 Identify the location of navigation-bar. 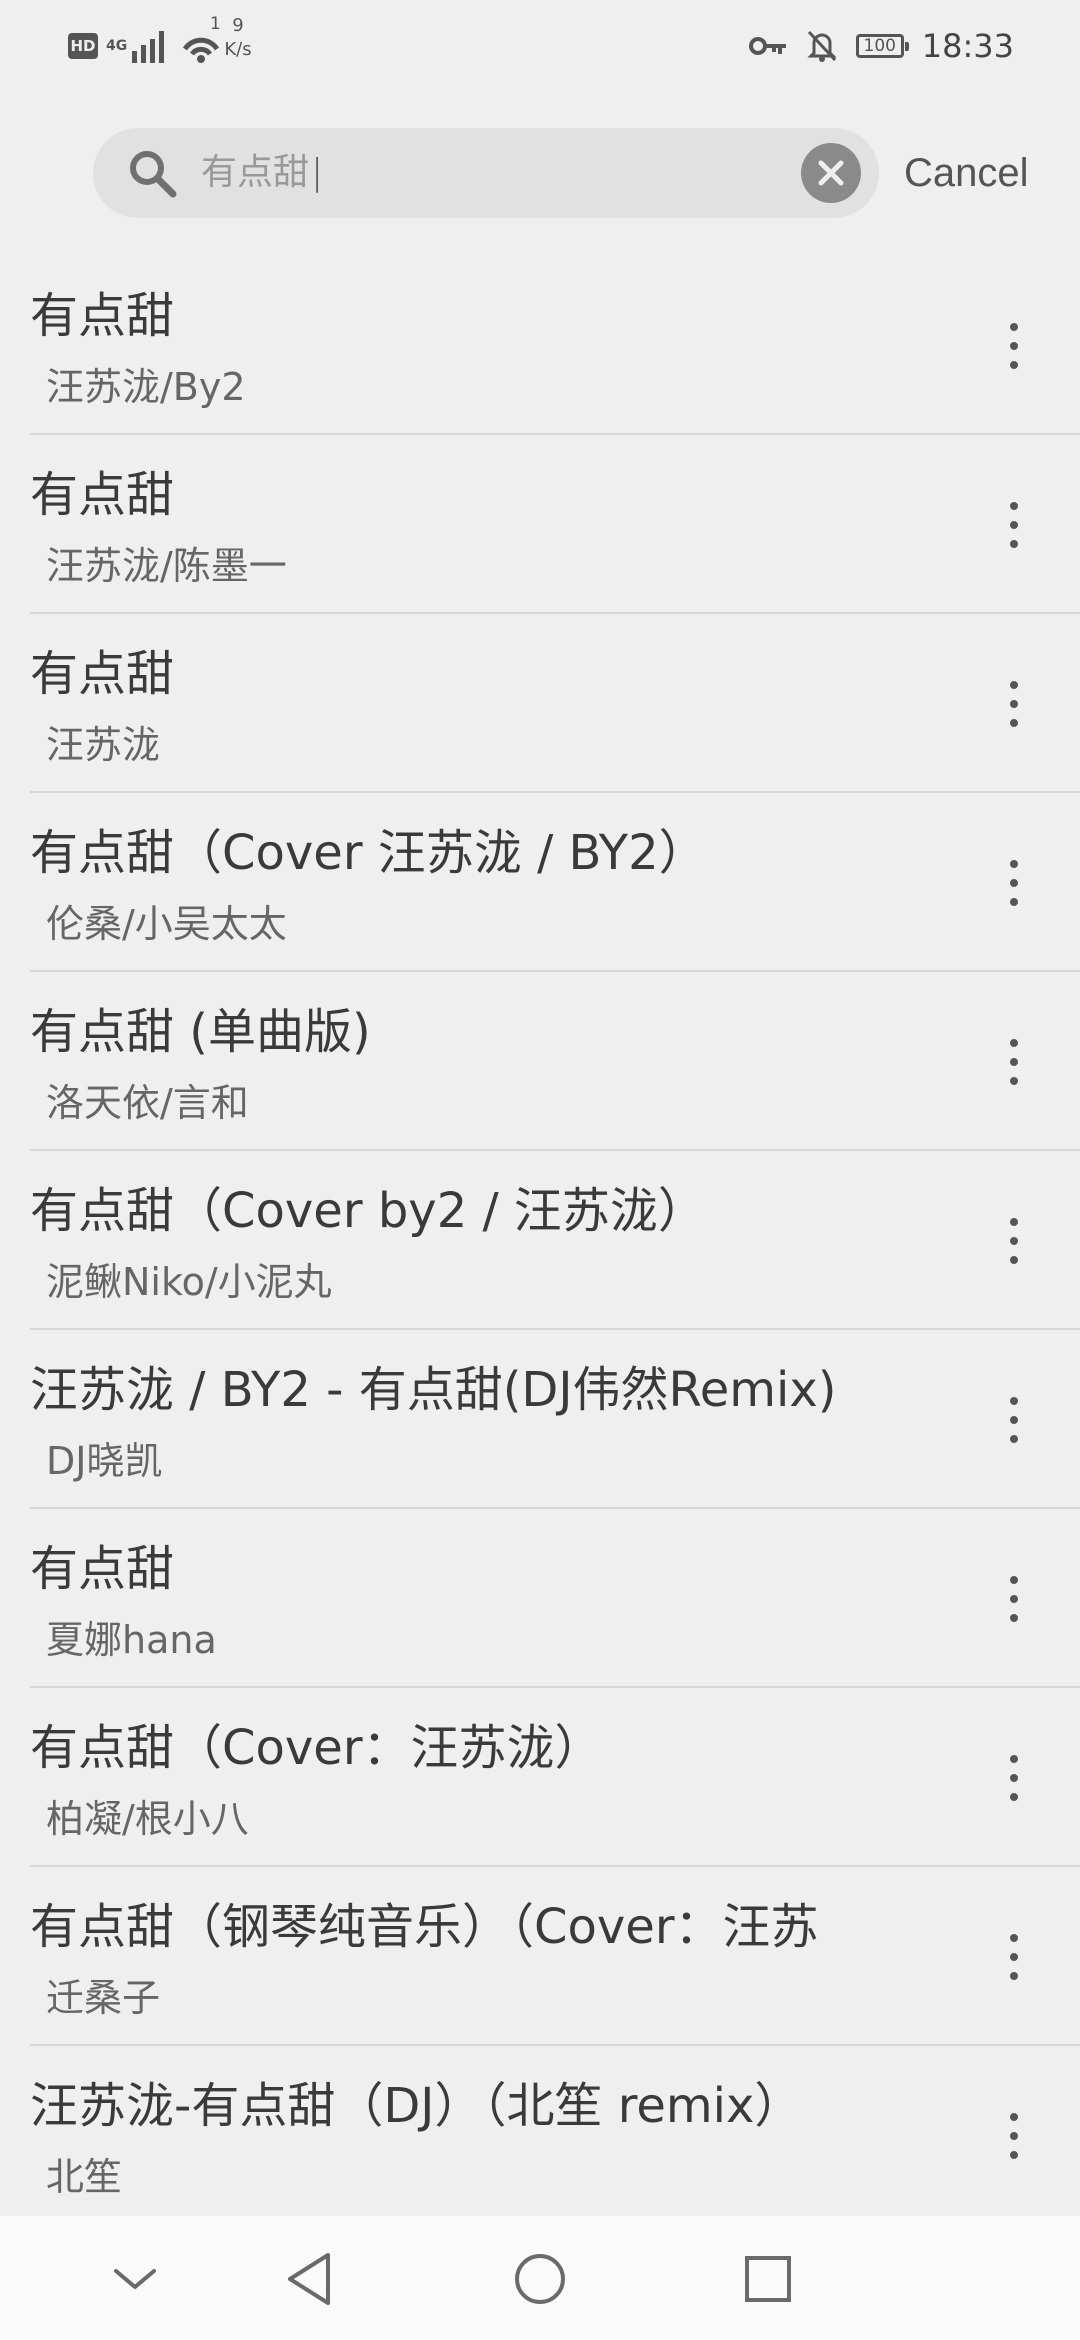
(540, 2278).